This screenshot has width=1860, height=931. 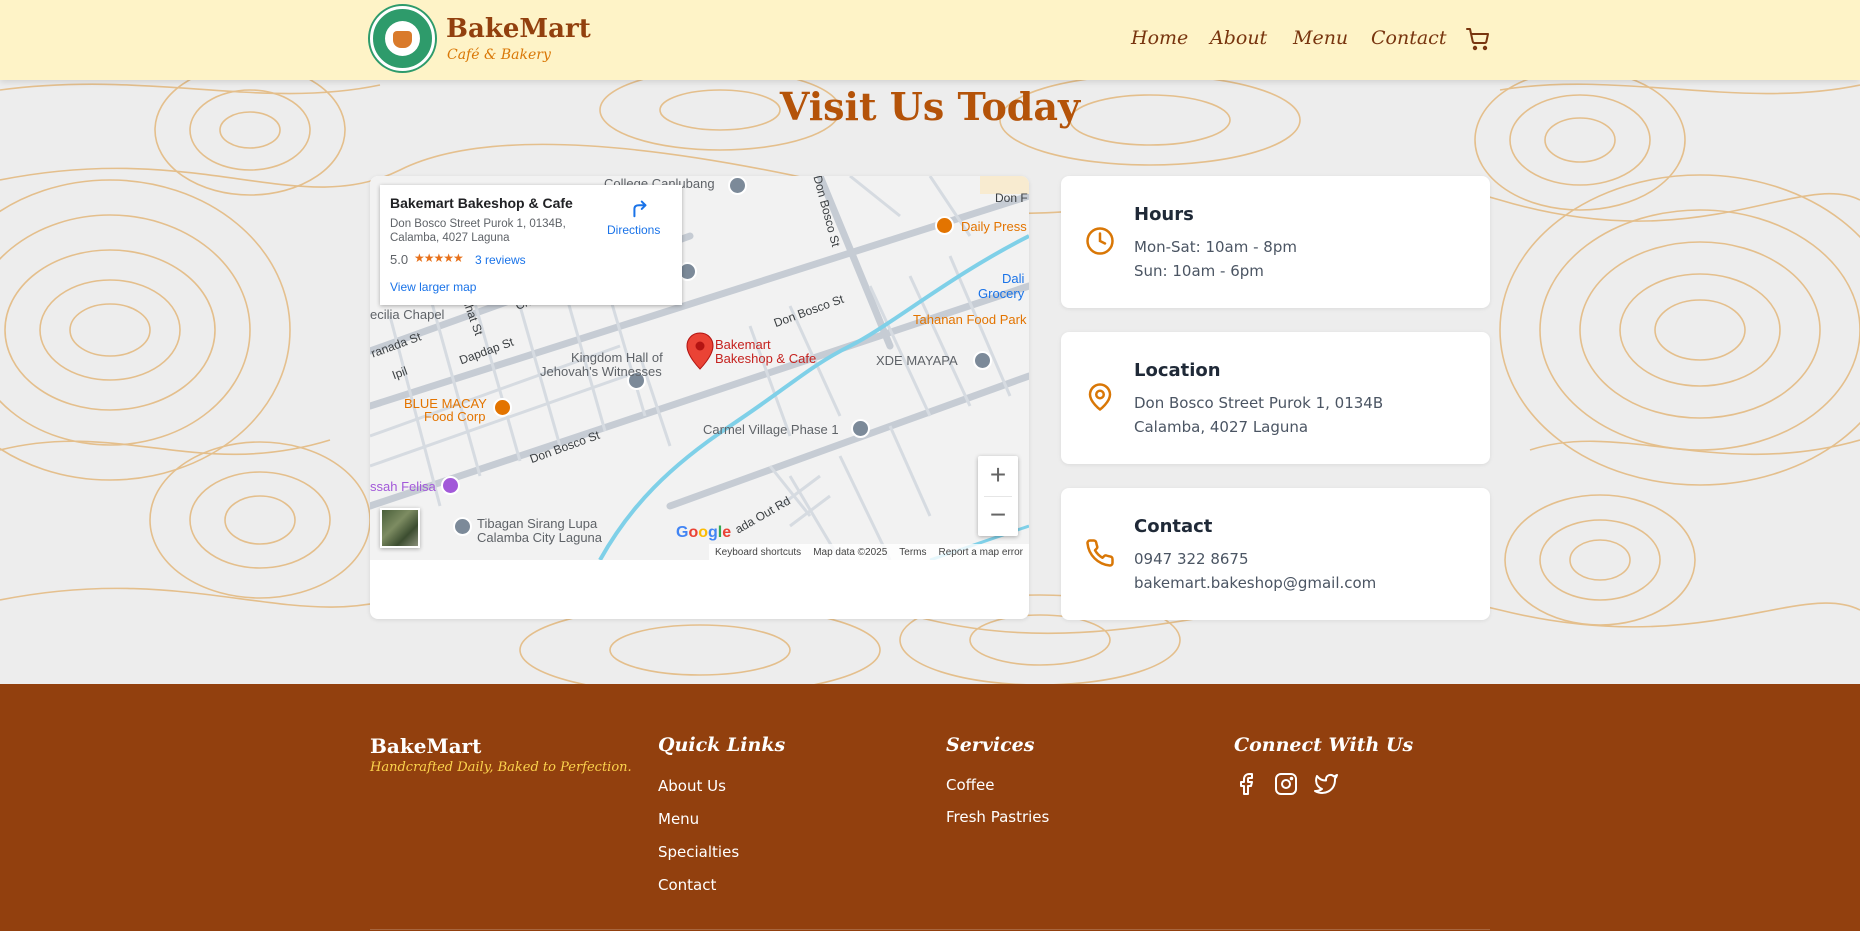 I want to click on street-label: Don F, so click(x=1011, y=198).